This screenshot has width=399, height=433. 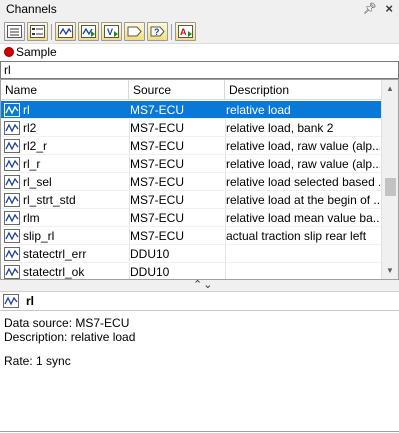 I want to click on cell-name: rl, so click(x=26, y=110).